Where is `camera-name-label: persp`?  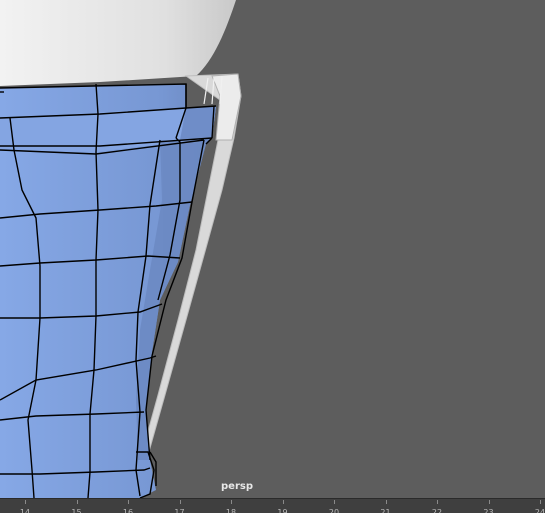 camera-name-label: persp is located at coordinates (237, 486).